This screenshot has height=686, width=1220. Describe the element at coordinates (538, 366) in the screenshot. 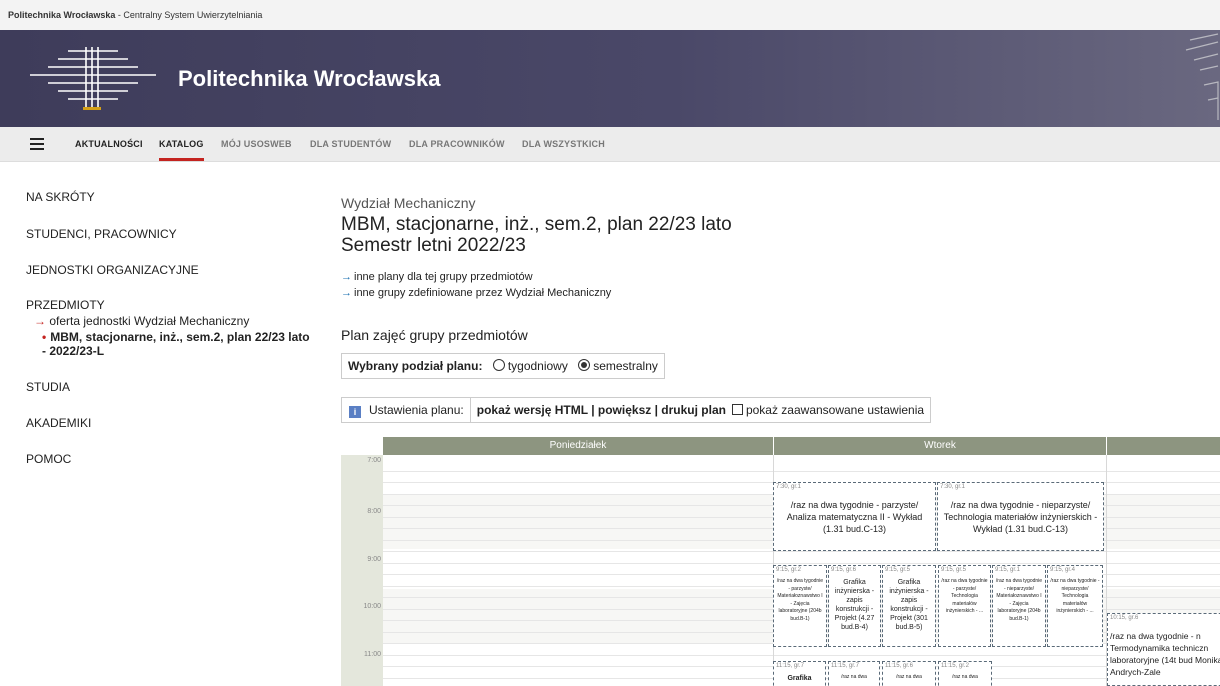

I see `radio-weekly-label: tygodniowy` at that location.